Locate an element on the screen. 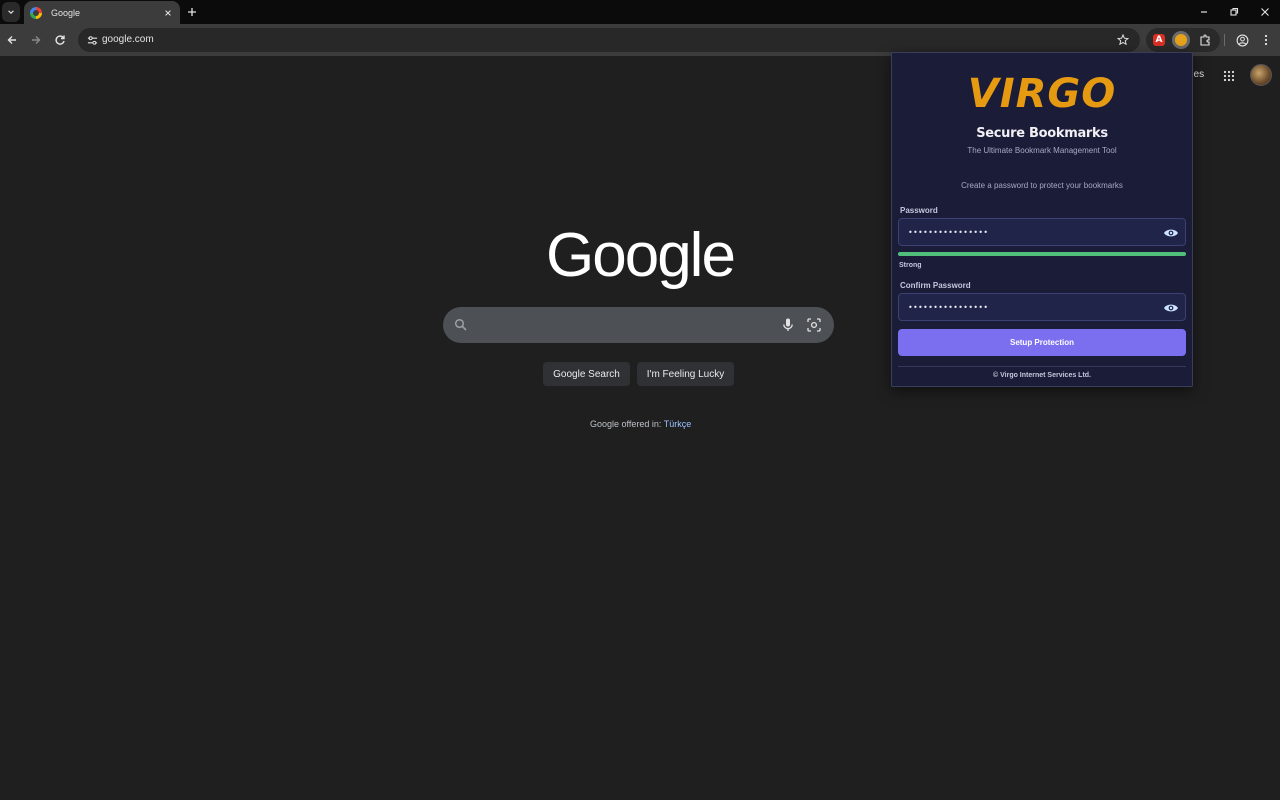  password-strength-fill is located at coordinates (1042, 254).